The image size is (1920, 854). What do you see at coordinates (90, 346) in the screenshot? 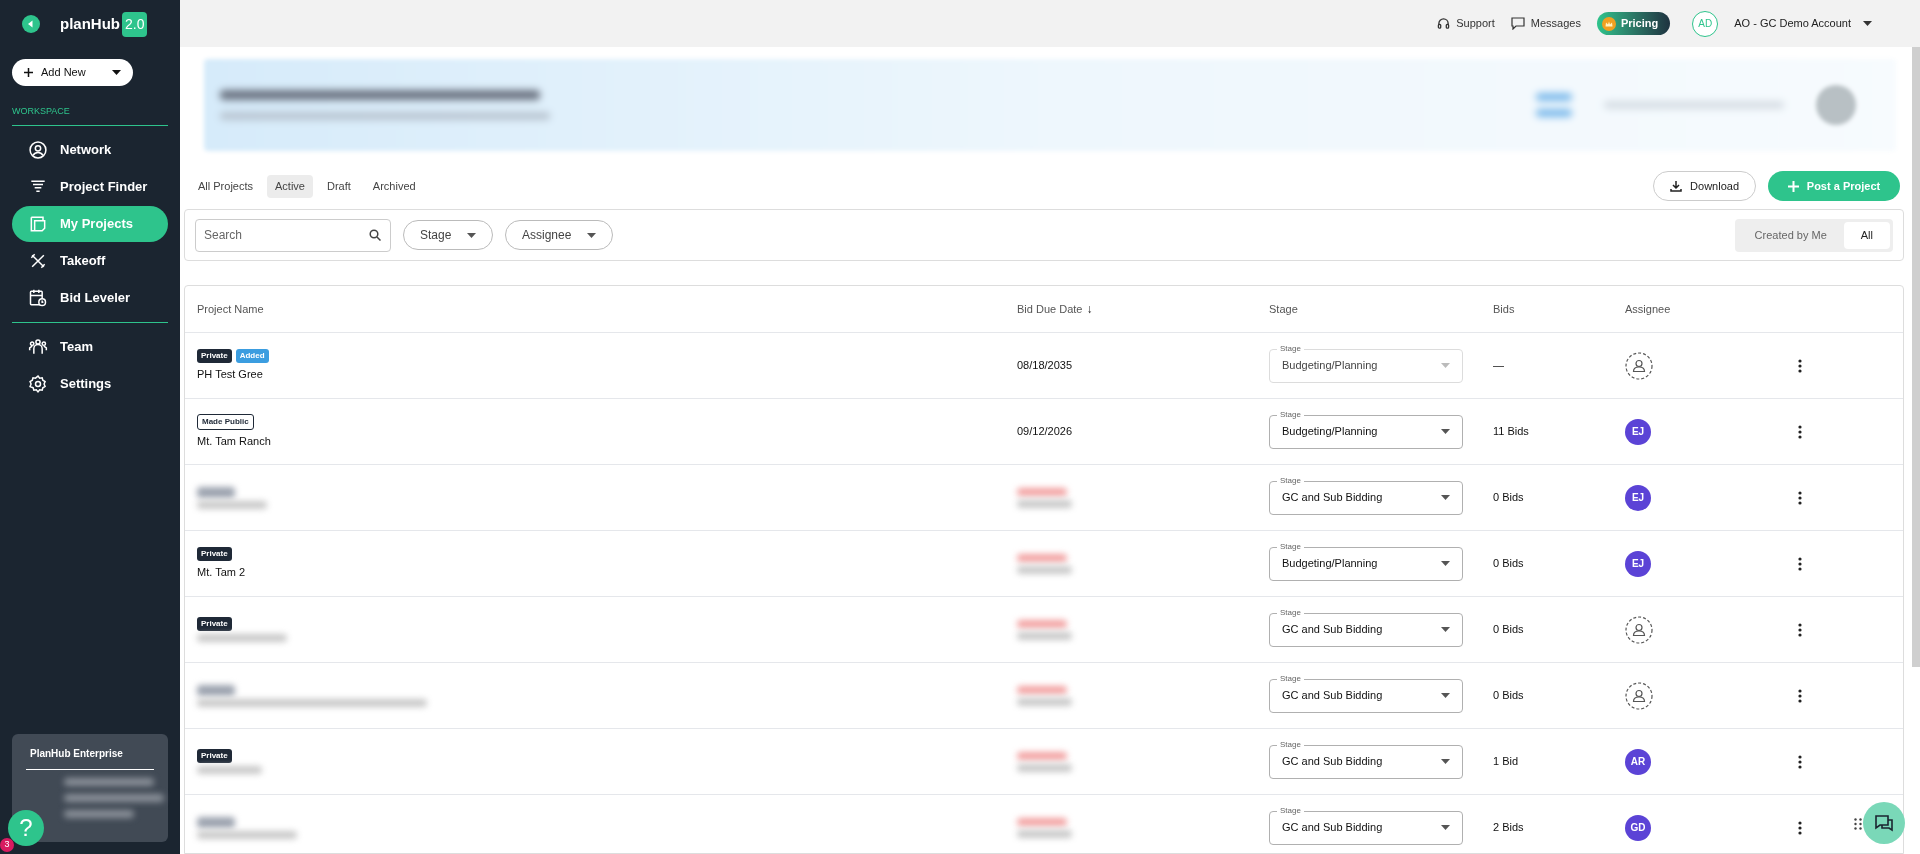
I see `nav-item: Team` at bounding box center [90, 346].